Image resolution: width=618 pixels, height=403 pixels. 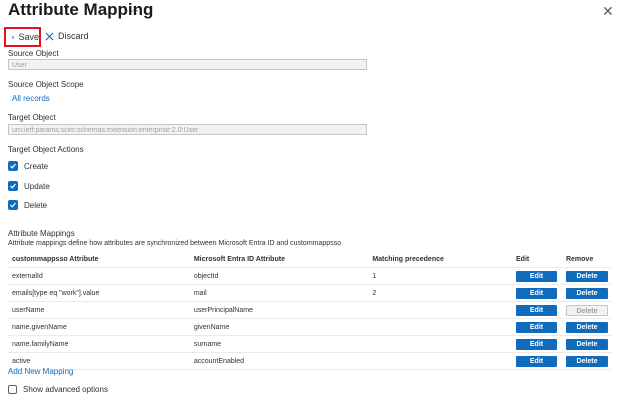 I want to click on col-source-attribute: Microsoft Entra ID Attribute, so click(x=279, y=260).